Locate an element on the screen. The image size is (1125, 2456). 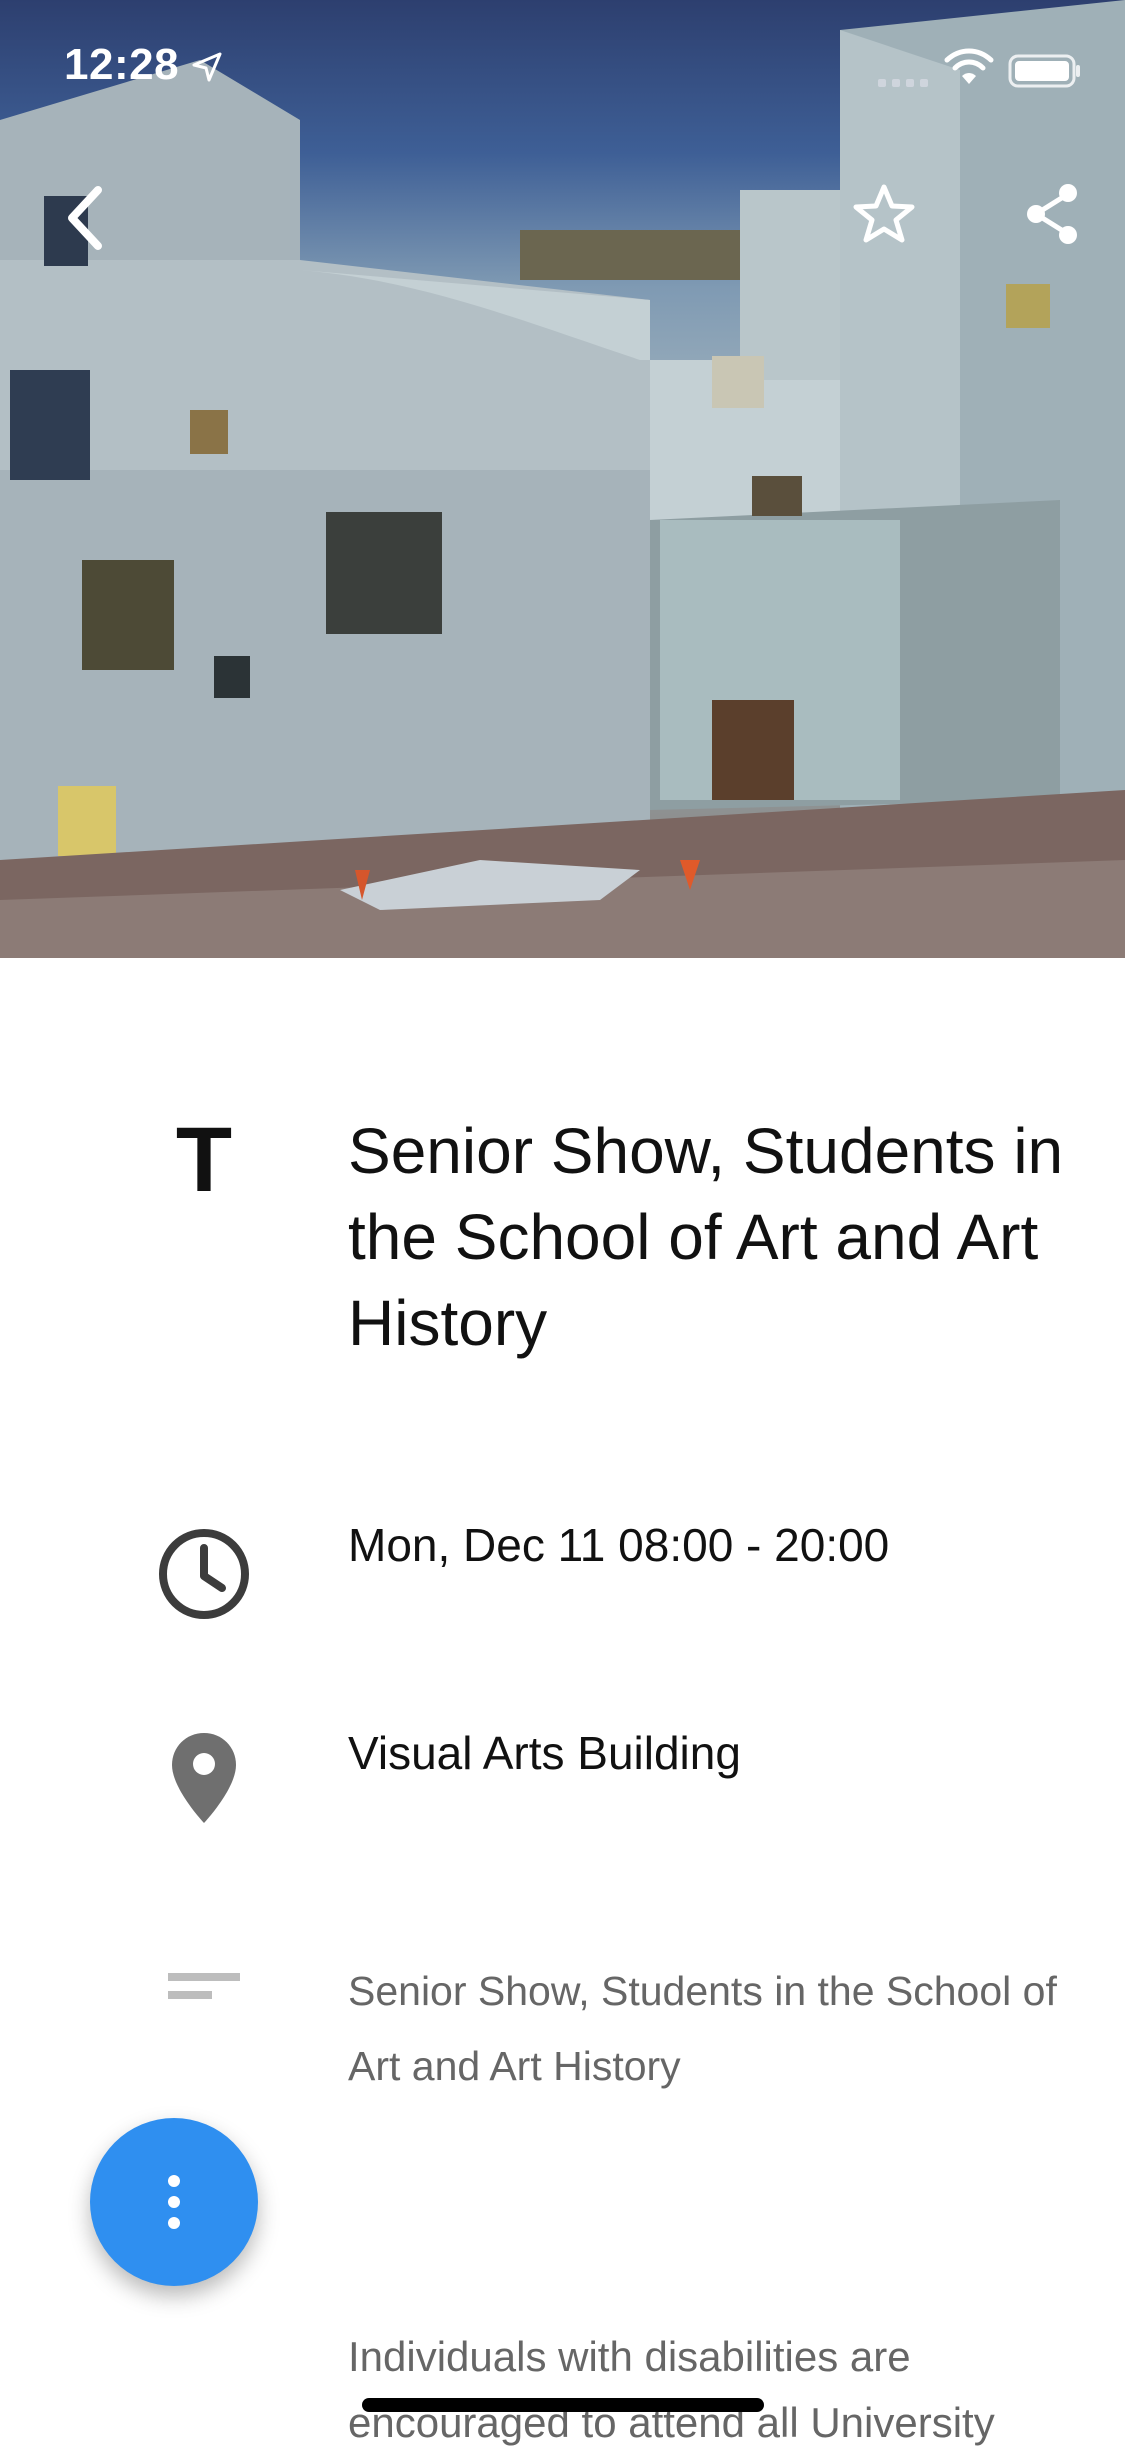
description-icon is located at coordinates (204, 1986).